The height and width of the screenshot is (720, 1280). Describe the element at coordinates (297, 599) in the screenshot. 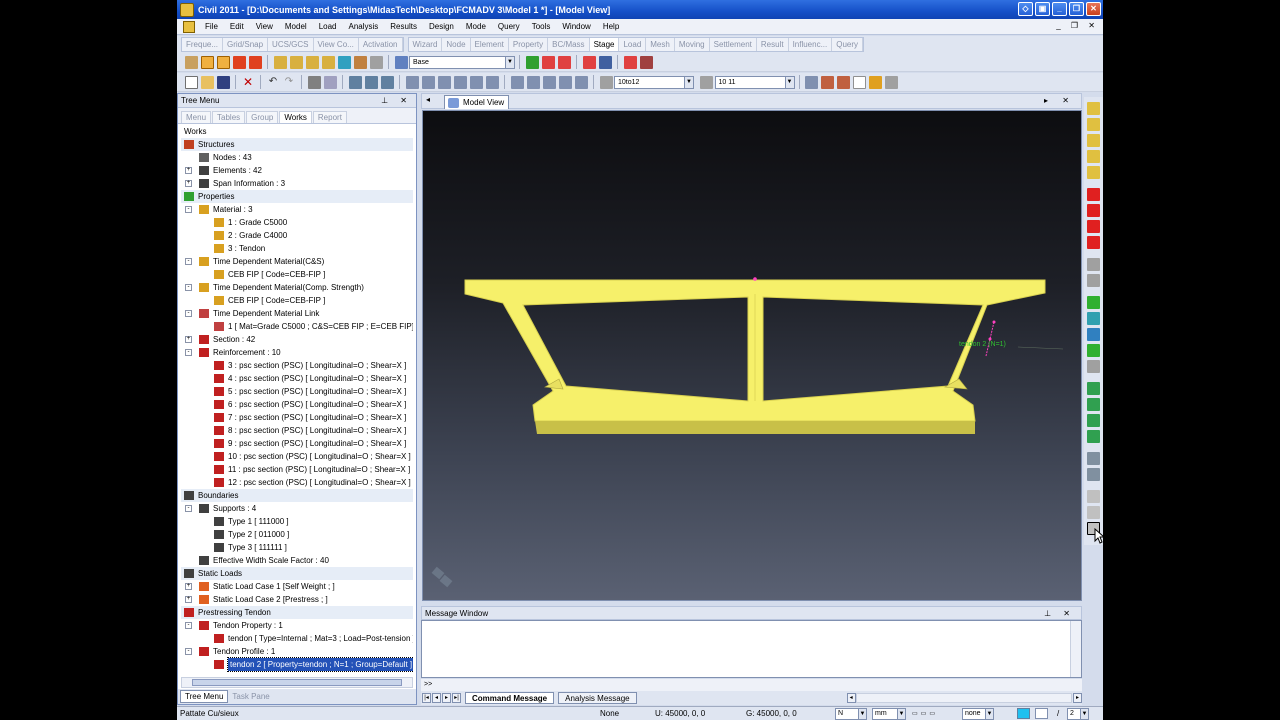

I see `tree-item: + Static Load Case 2 [Prestress ; ]` at that location.